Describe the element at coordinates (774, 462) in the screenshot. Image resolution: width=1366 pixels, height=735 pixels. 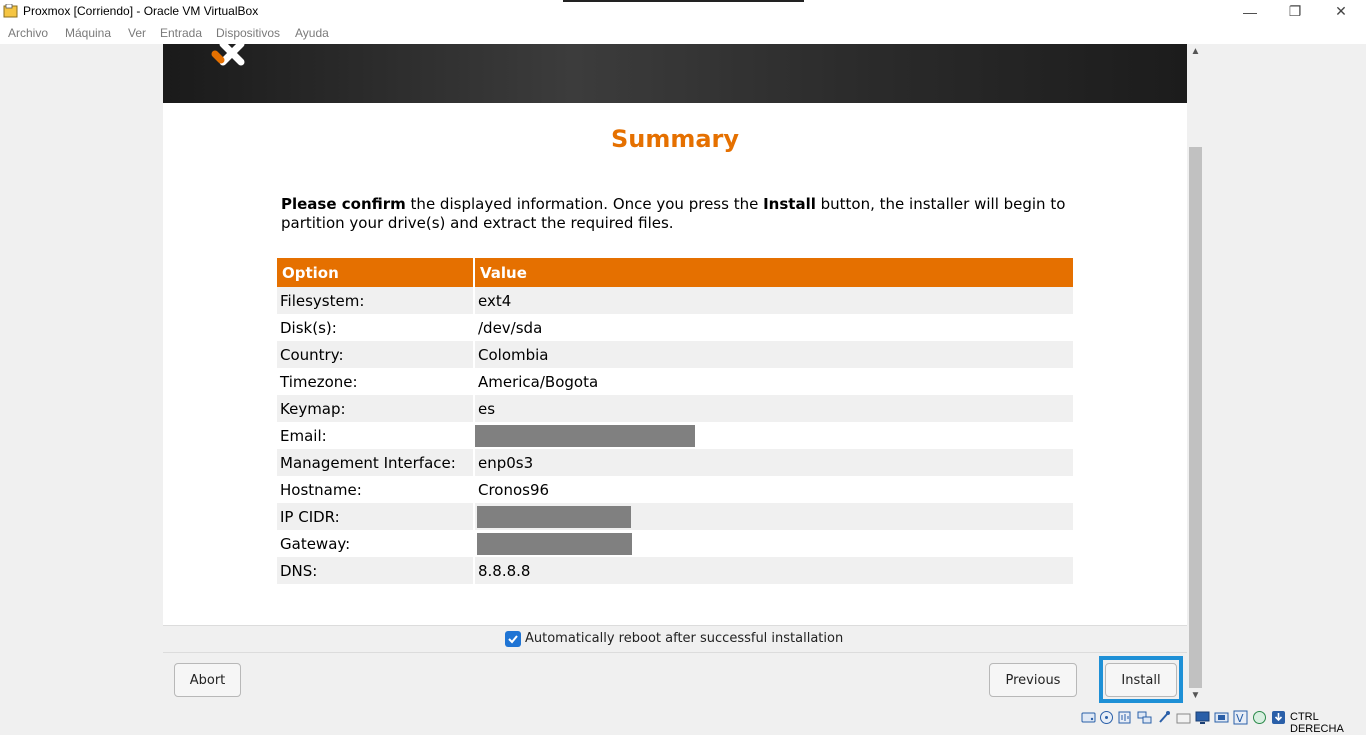
I see `value-cell: enp0s3` at that location.